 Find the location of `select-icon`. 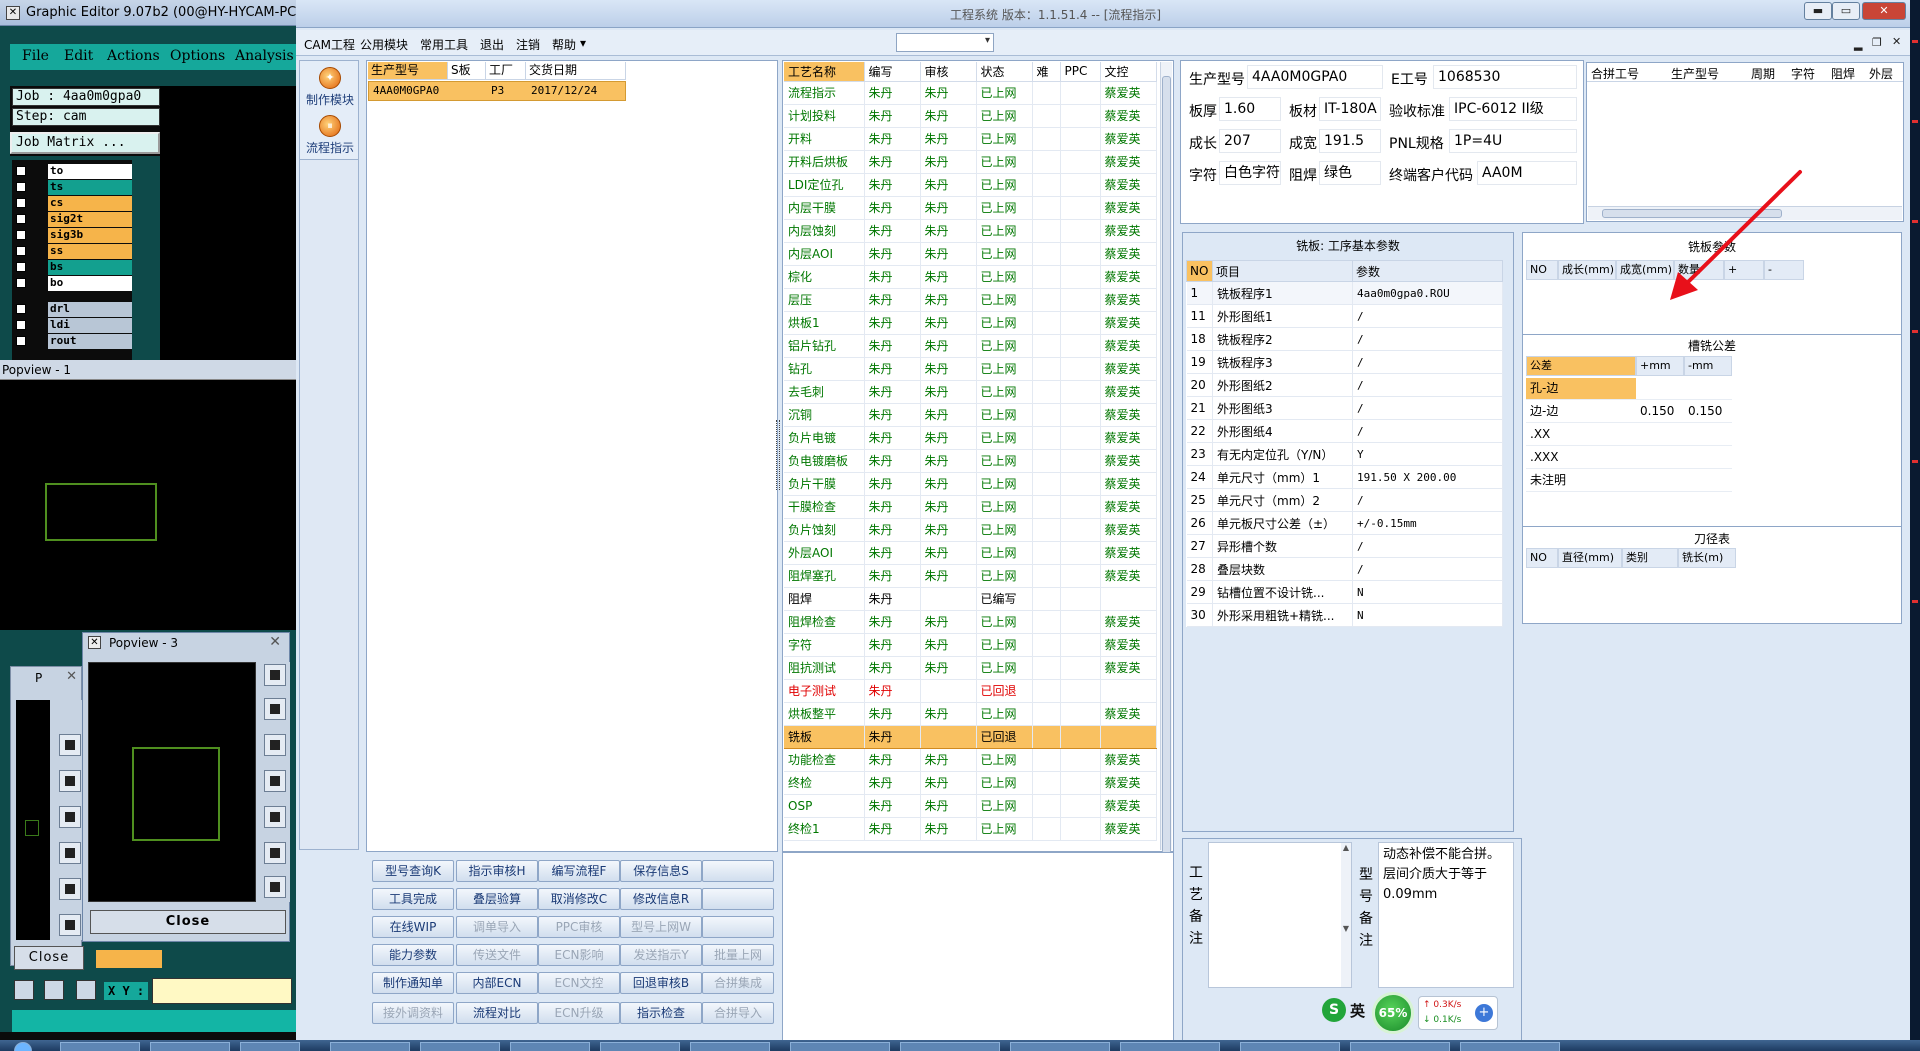

select-icon is located at coordinates (24, 990).